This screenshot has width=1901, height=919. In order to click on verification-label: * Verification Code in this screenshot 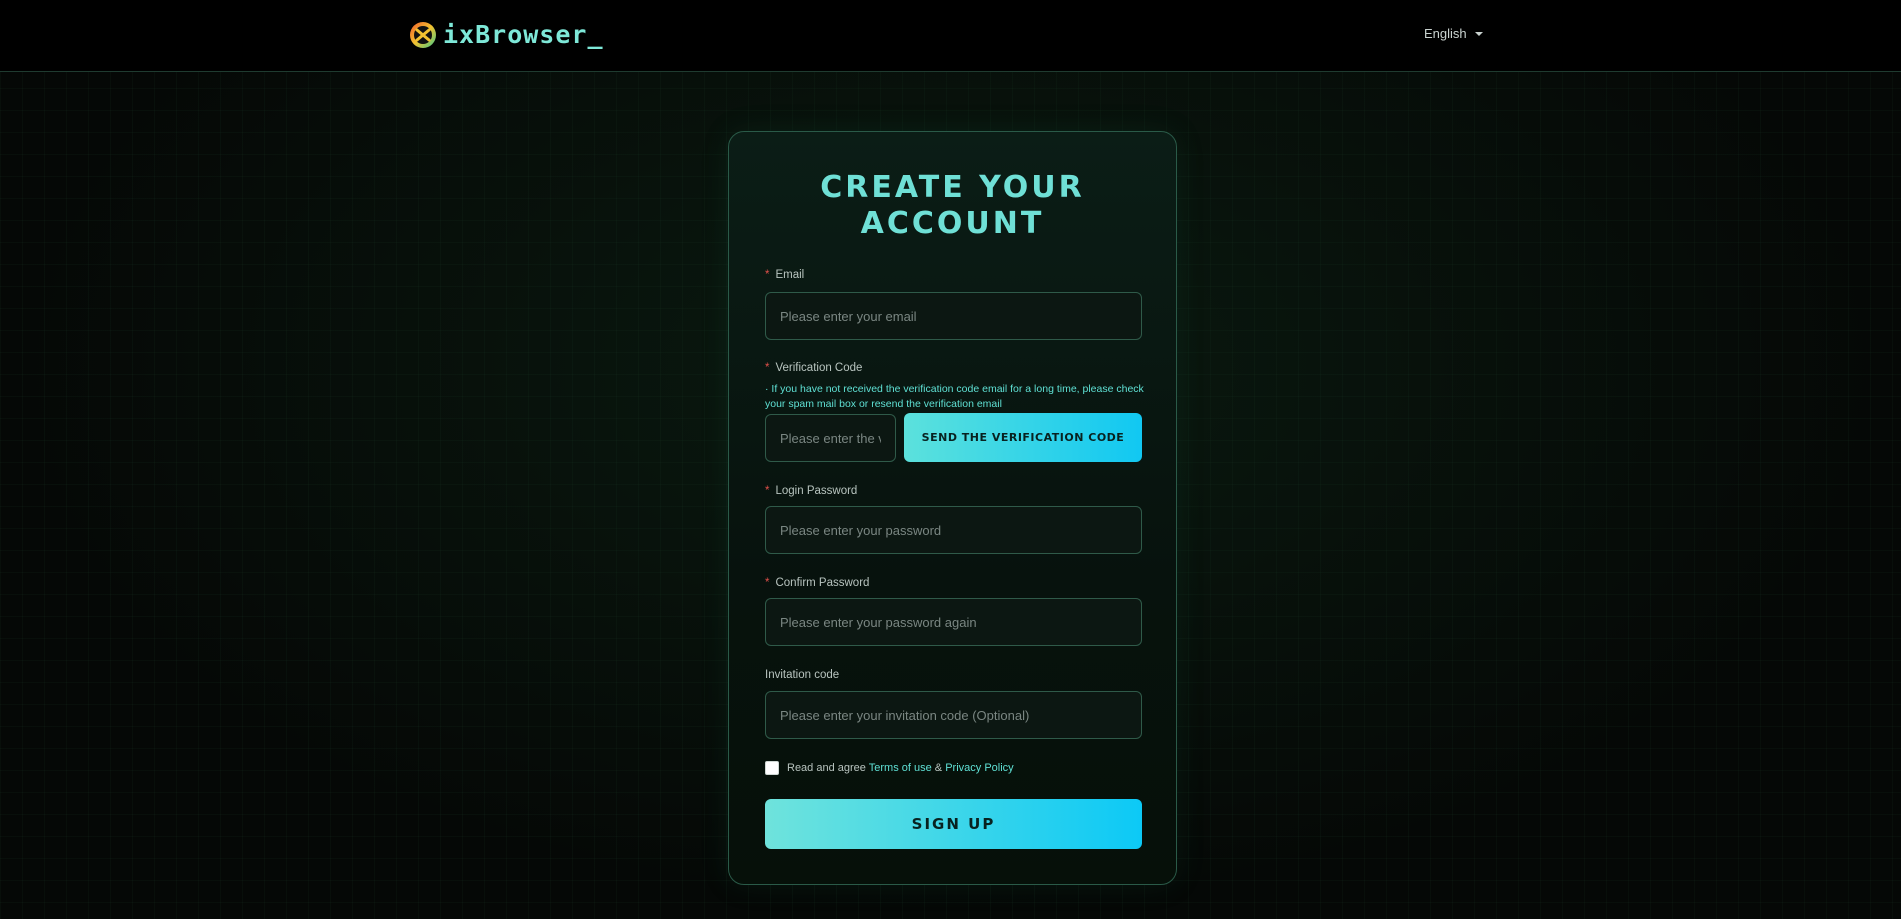, I will do `click(813, 368)`.